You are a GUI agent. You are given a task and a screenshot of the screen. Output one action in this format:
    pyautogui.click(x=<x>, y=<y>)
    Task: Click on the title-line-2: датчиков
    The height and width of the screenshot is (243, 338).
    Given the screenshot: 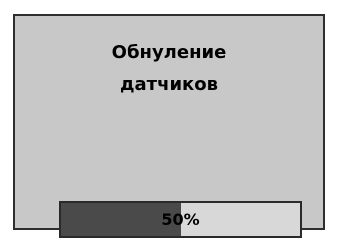 What is the action you would take?
    pyautogui.click(x=169, y=84)
    